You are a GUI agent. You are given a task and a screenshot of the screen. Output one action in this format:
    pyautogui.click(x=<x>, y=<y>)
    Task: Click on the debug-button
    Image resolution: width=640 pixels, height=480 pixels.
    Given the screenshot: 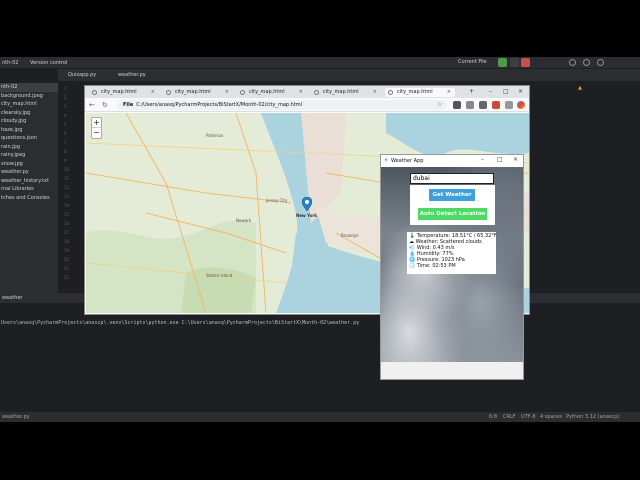 What is the action you would take?
    pyautogui.click(x=514, y=62)
    